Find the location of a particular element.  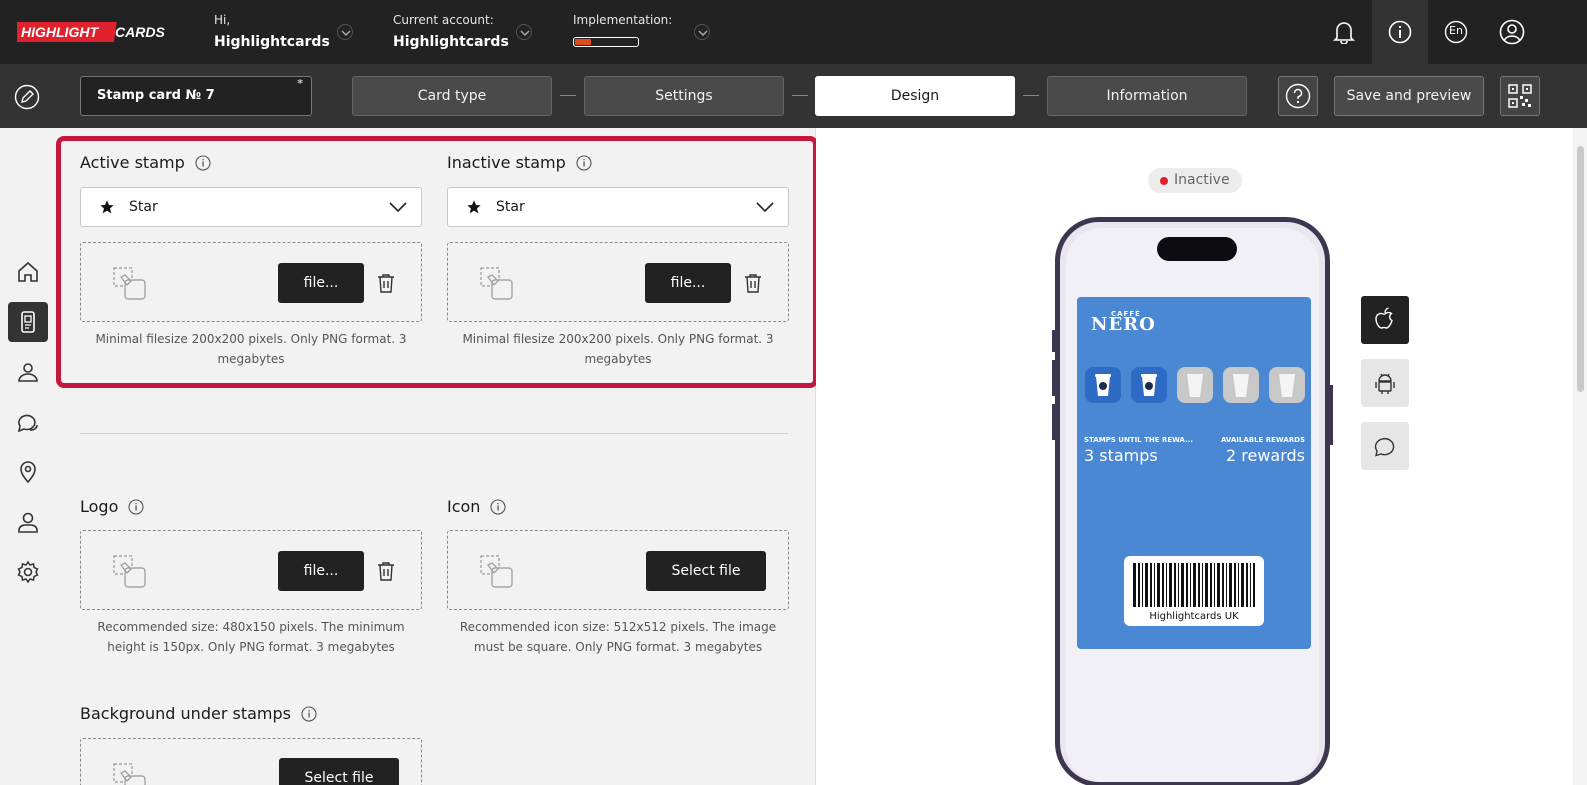

background-label: Background under stamps is located at coordinates (185, 713).